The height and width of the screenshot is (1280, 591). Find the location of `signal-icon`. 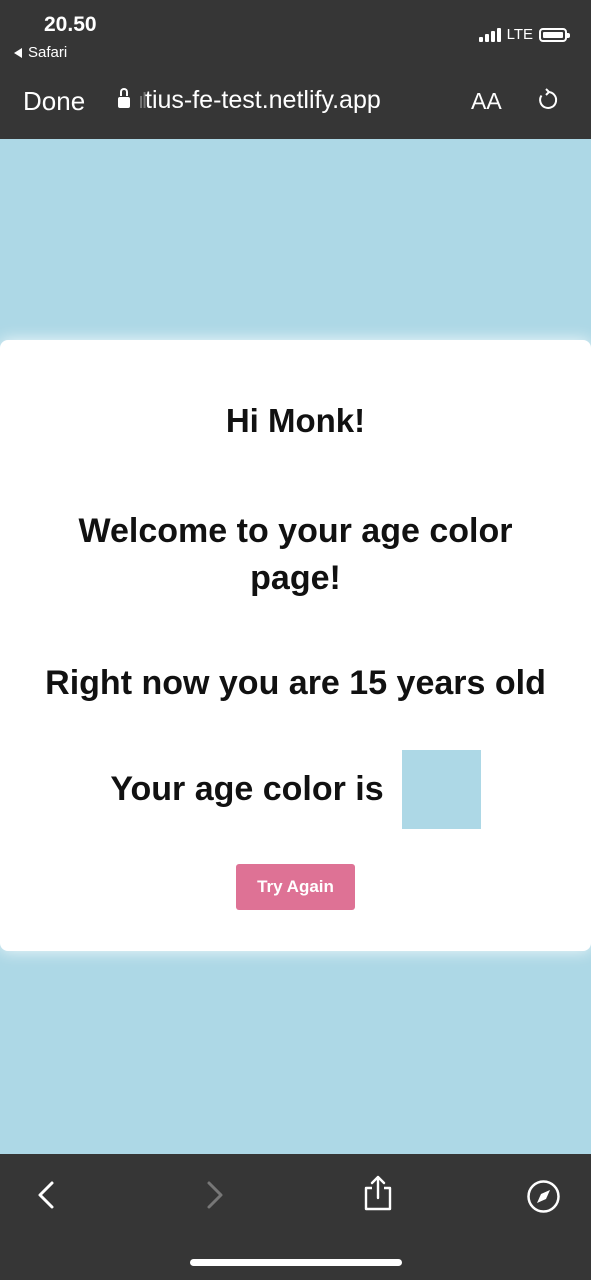

signal-icon is located at coordinates (489, 34).